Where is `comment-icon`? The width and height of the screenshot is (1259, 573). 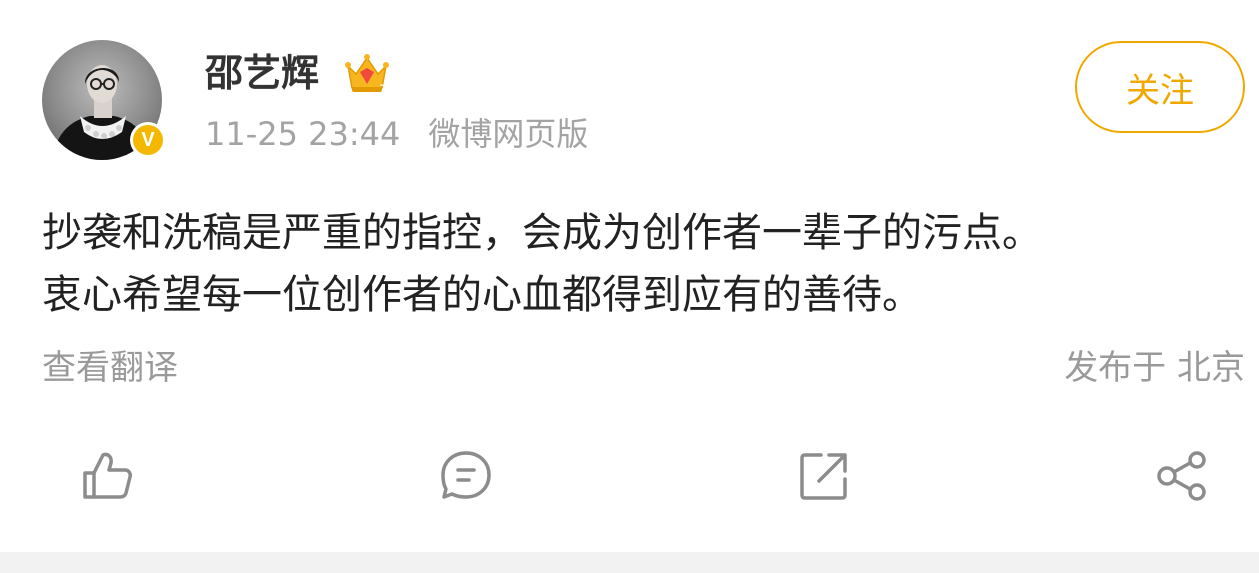
comment-icon is located at coordinates (466, 475).